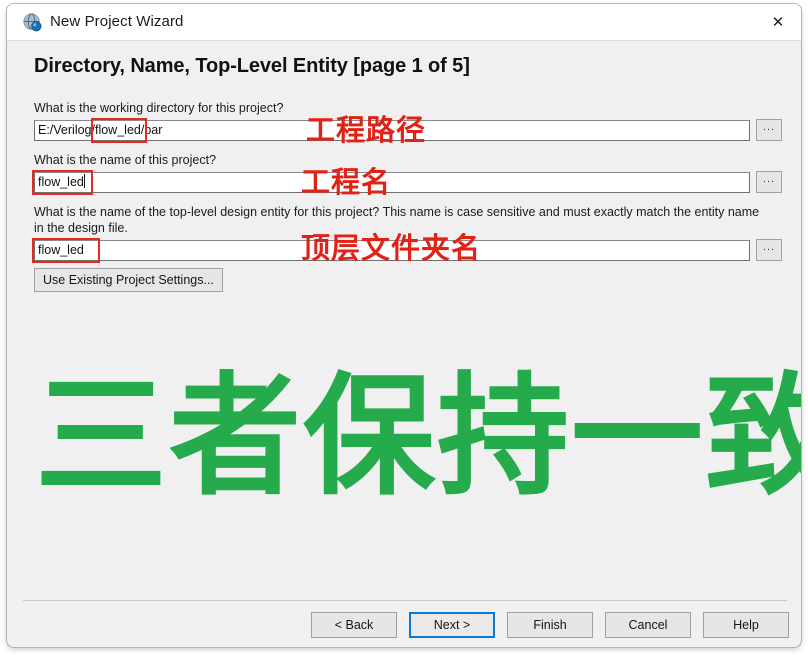 This screenshot has height=655, width=808. I want to click on annotation-text-project-name: 工程名, so click(346, 182).